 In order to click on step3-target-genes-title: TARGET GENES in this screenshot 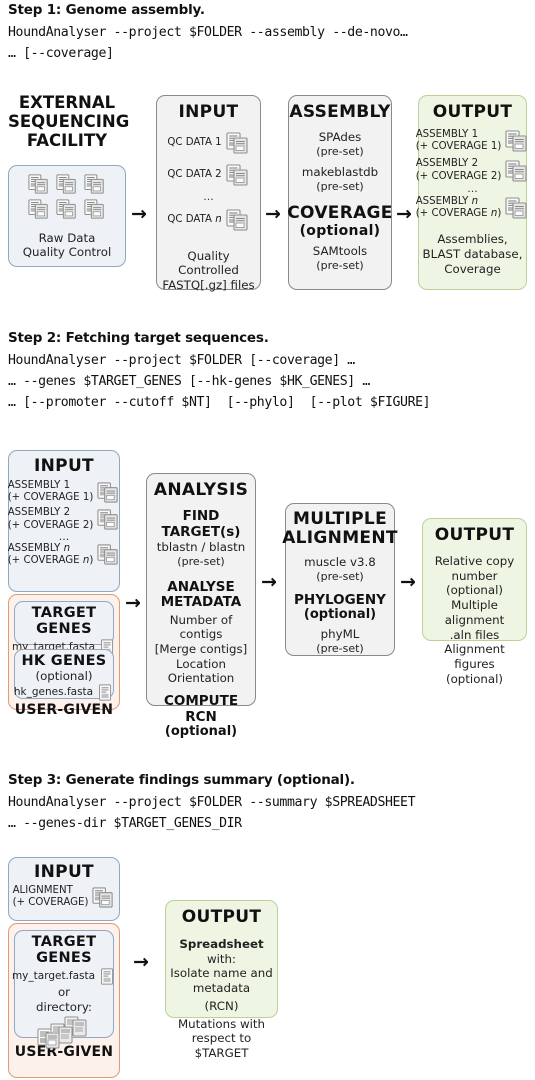, I will do `click(64, 950)`.